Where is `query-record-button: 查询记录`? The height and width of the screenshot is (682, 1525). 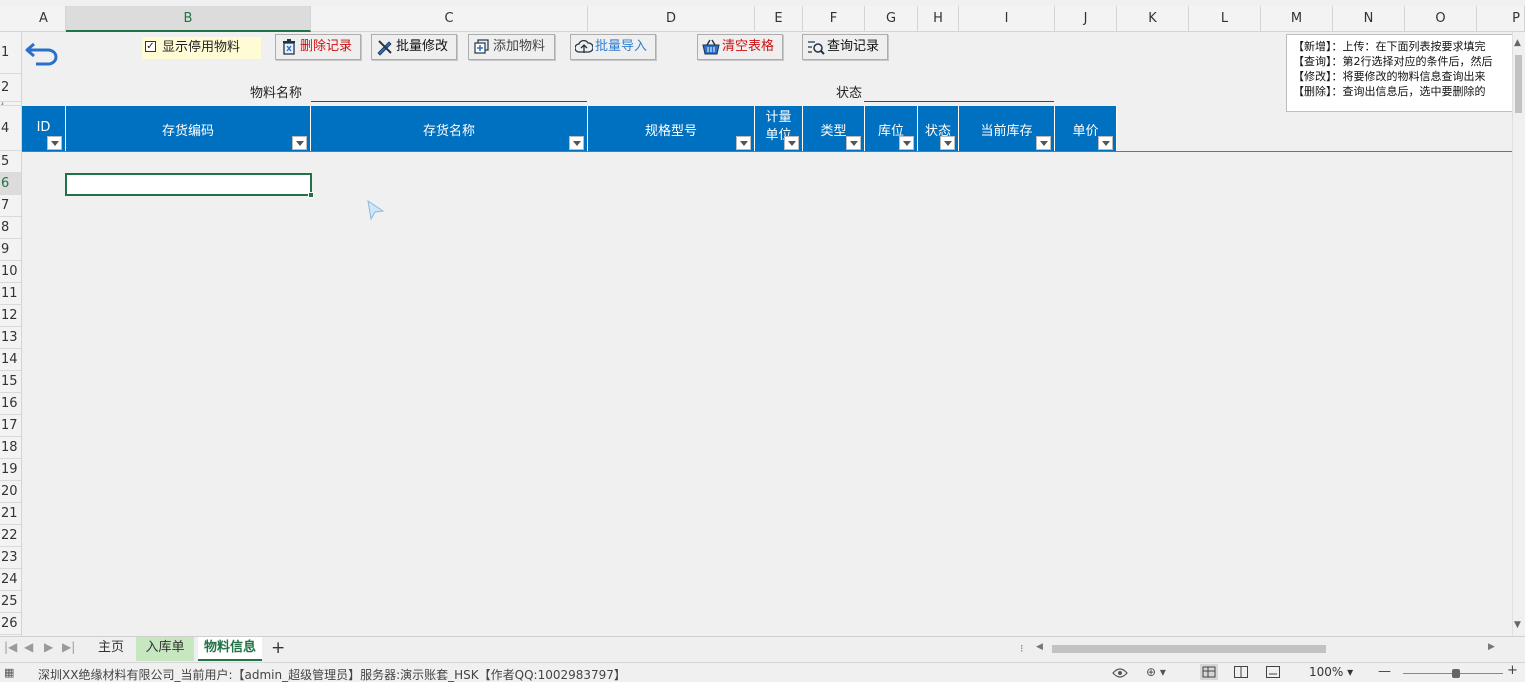 query-record-button: 查询记录 is located at coordinates (845, 47).